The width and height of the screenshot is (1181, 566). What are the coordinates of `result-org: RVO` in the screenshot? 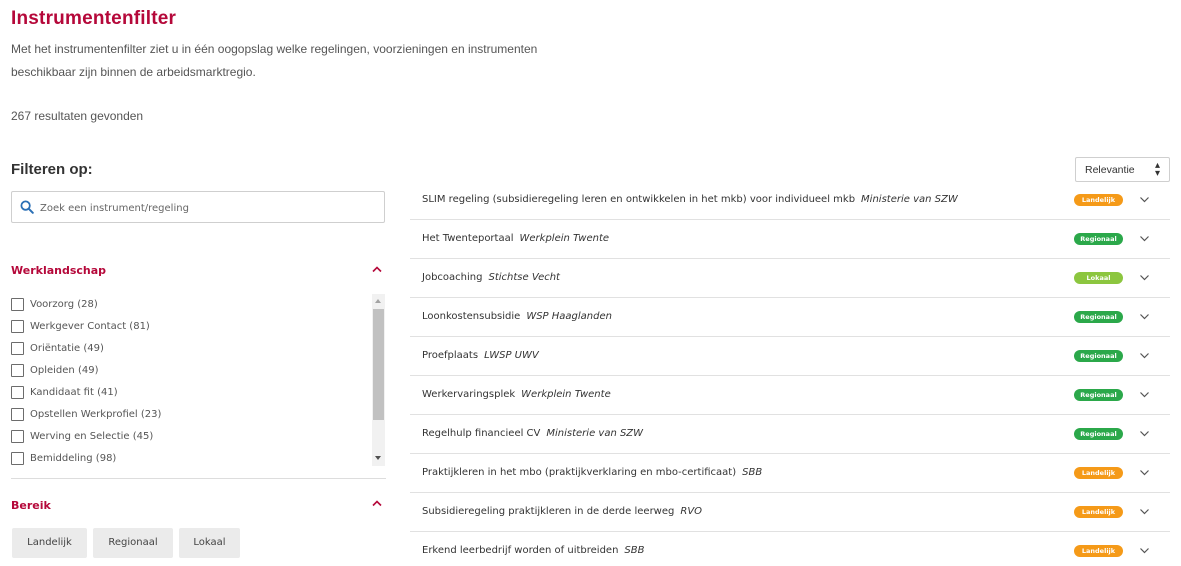 It's located at (691, 511).